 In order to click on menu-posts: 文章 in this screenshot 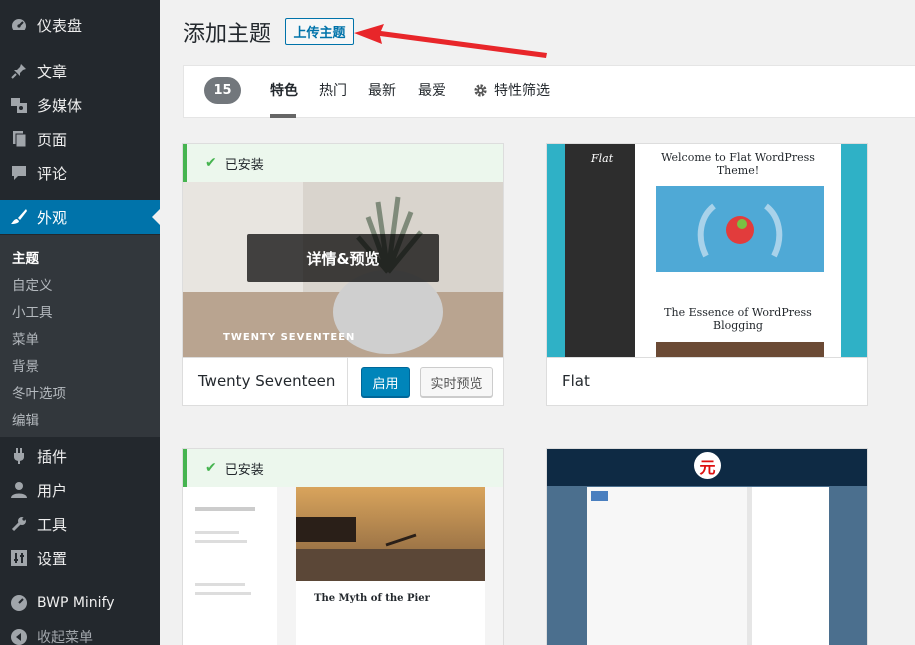, I will do `click(80, 71)`.